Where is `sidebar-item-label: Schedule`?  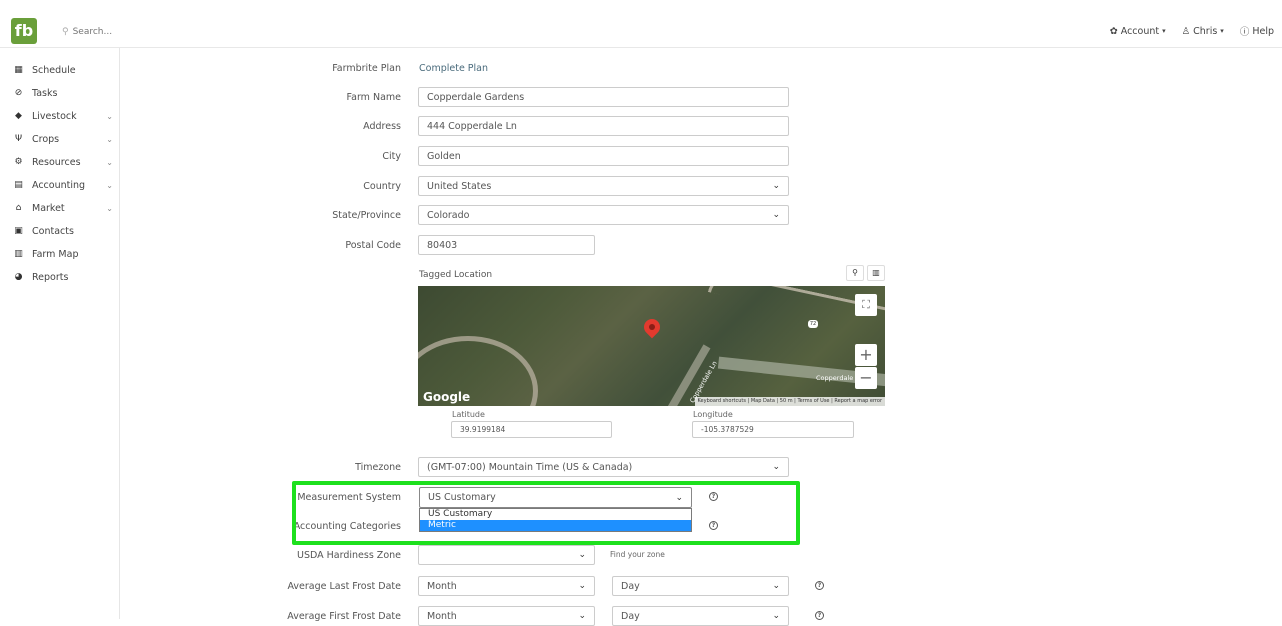
sidebar-item-label: Schedule is located at coordinates (54, 70).